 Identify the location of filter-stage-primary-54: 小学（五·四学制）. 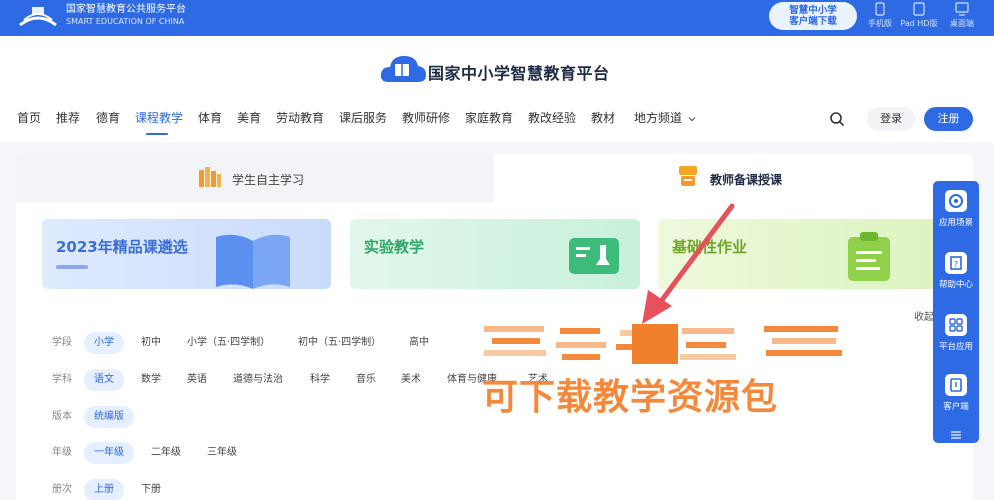
(228, 343).